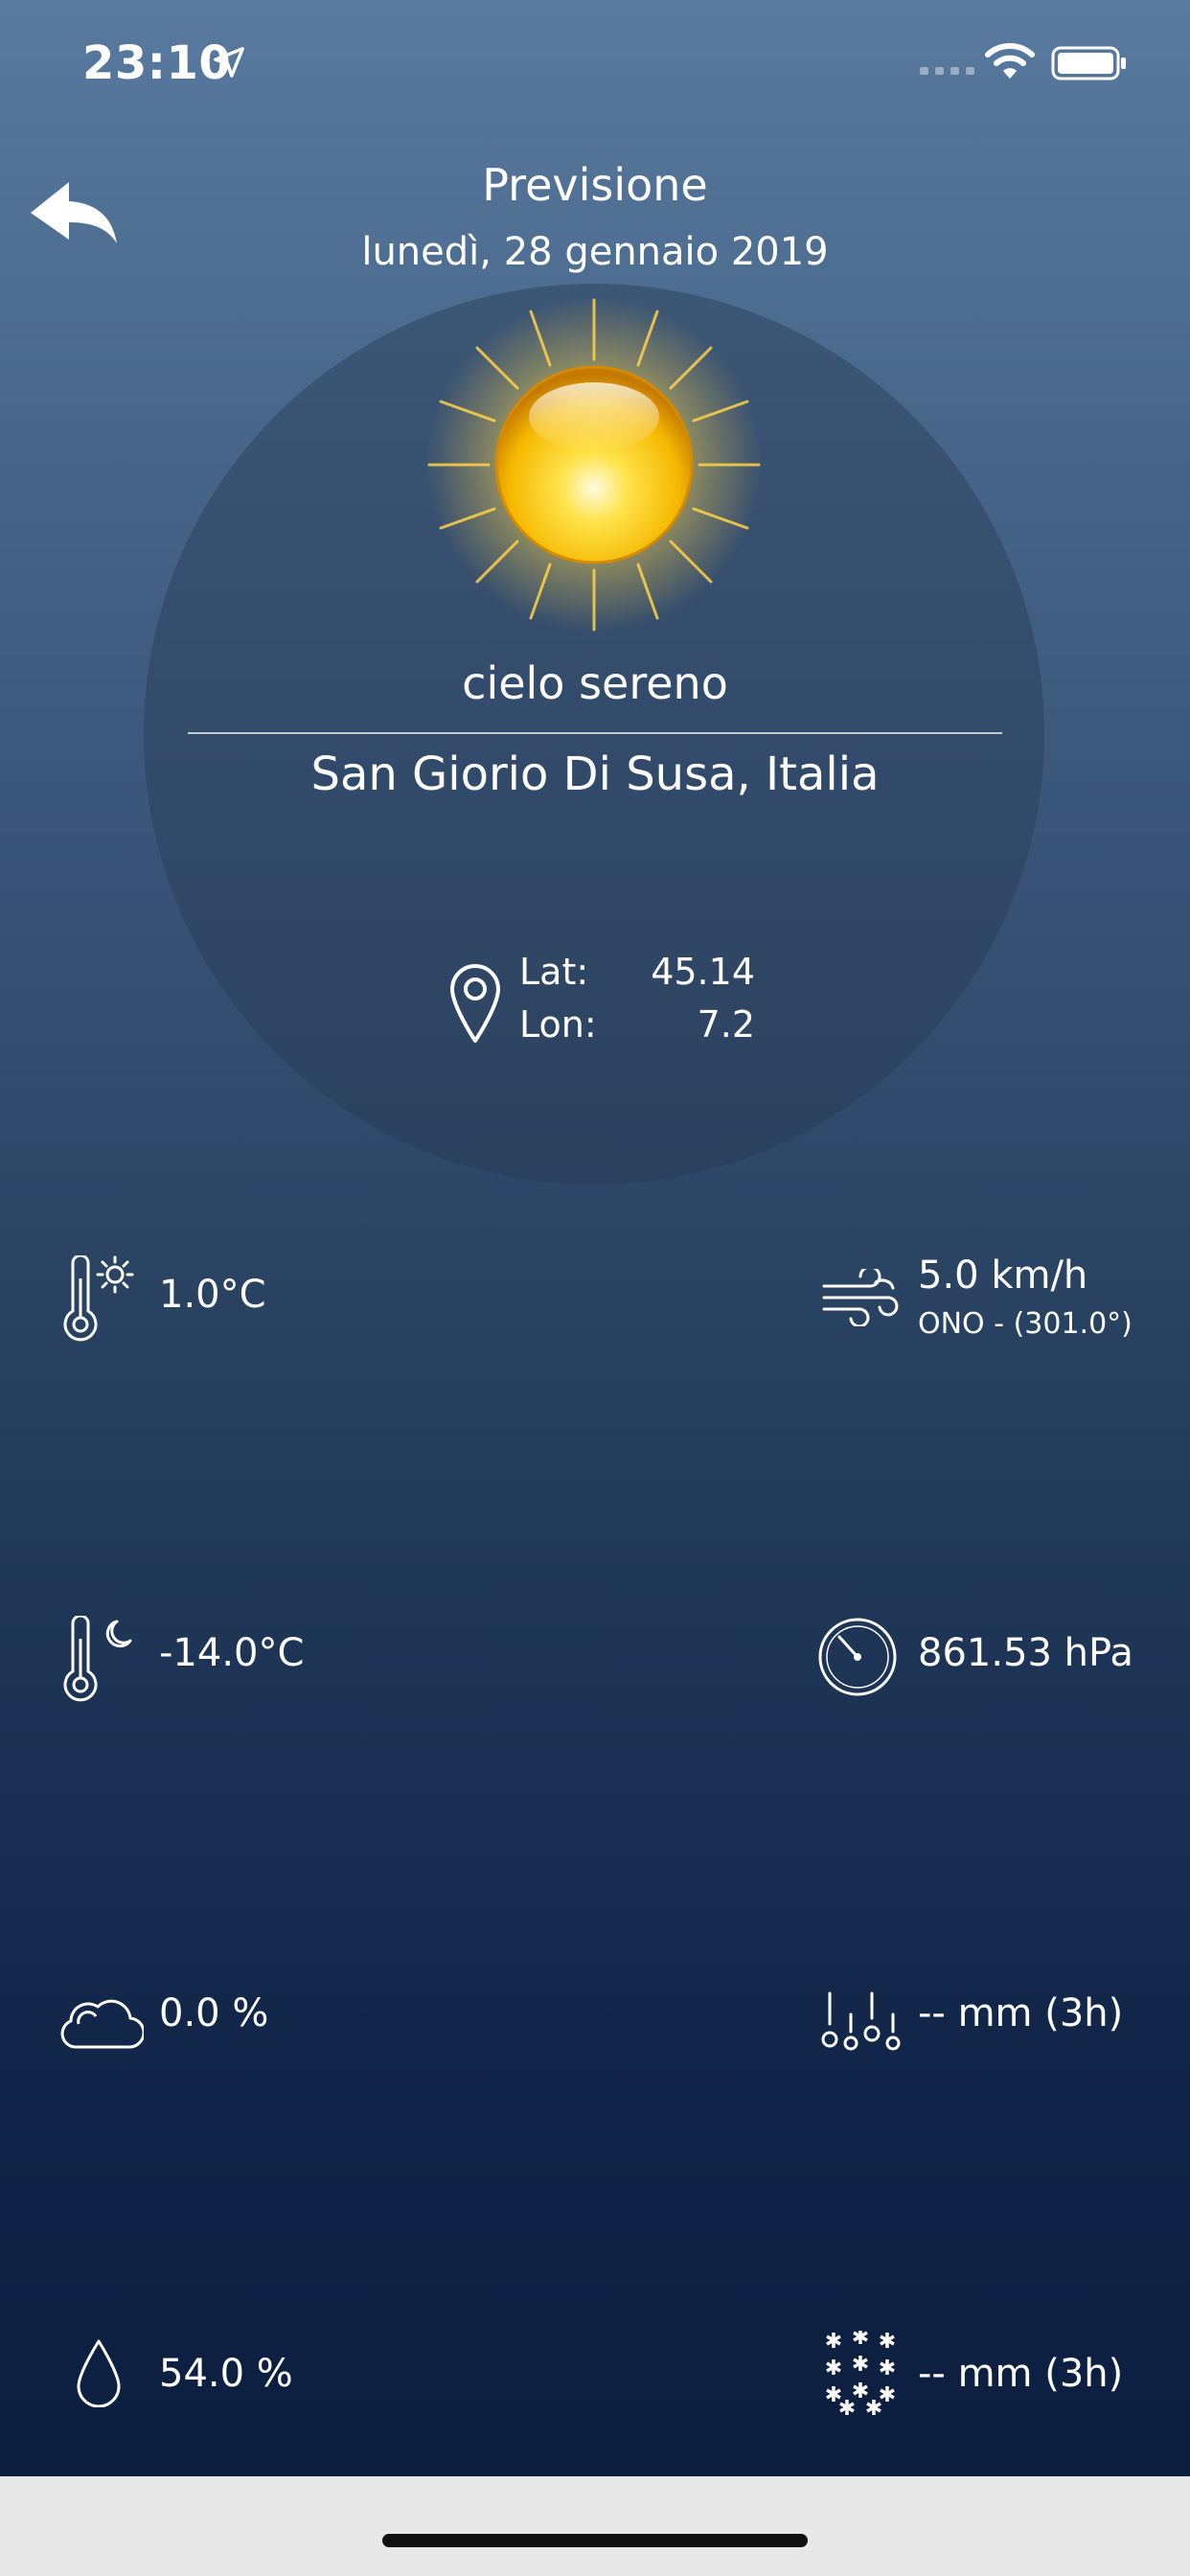 Image resolution: width=1190 pixels, height=2576 pixels. I want to click on thermometer-sun-icon, so click(99, 1298).